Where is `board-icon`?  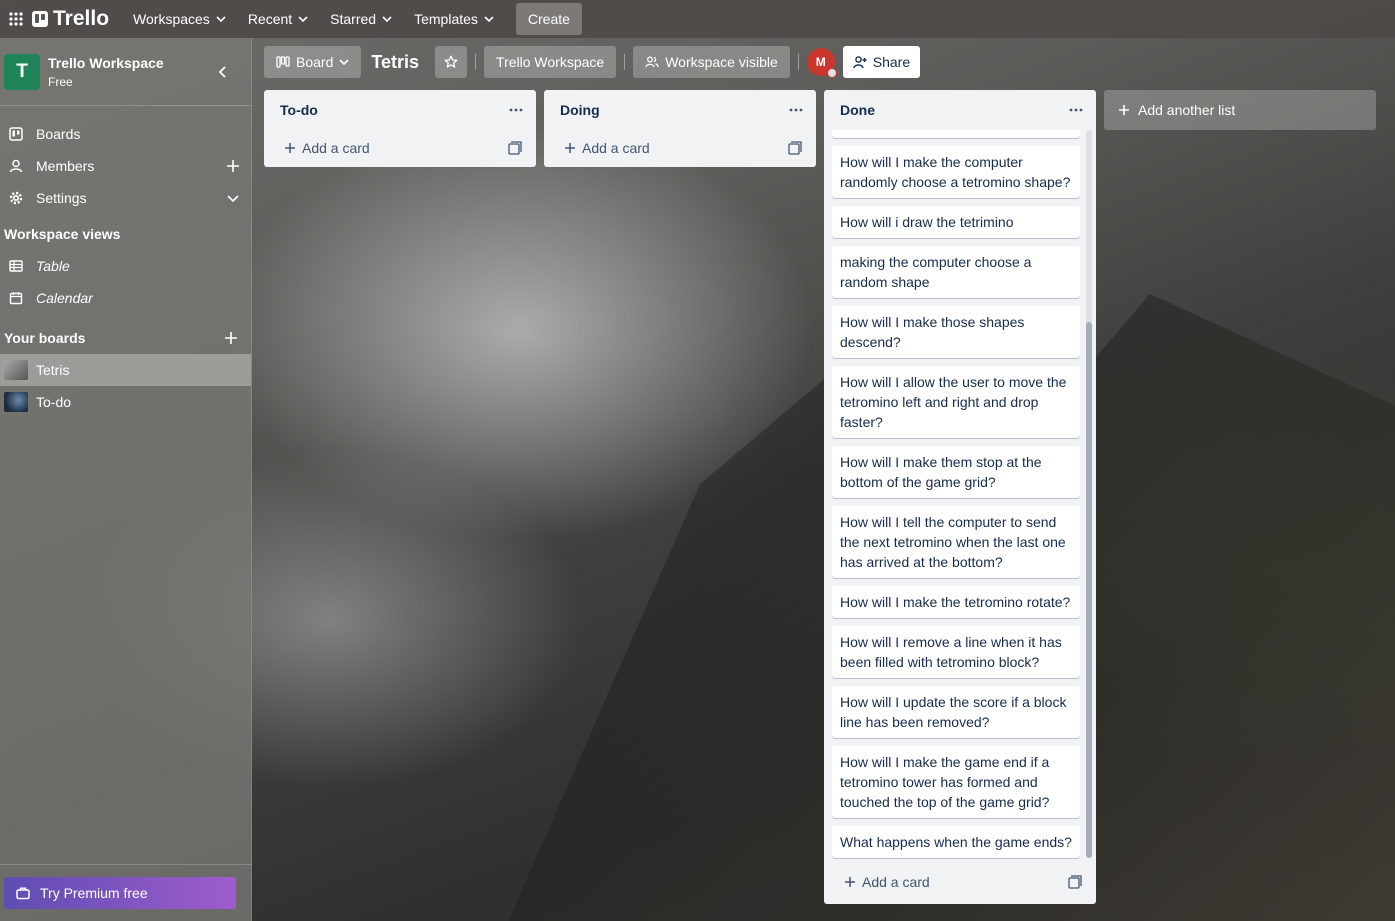 board-icon is located at coordinates (16, 134).